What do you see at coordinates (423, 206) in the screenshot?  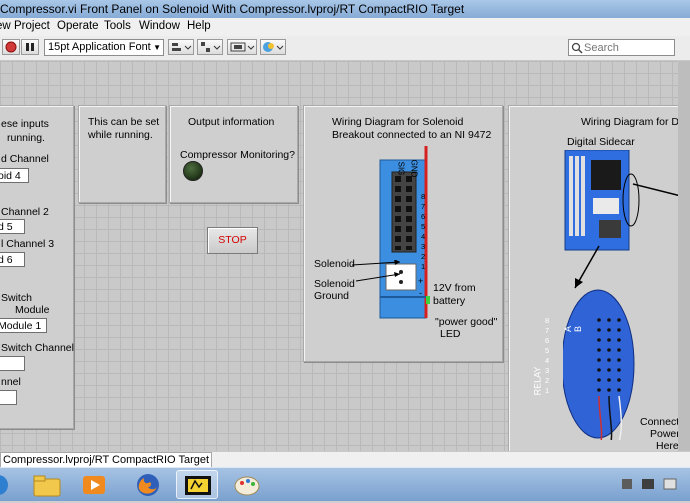 I see `pin-number: 7` at bounding box center [423, 206].